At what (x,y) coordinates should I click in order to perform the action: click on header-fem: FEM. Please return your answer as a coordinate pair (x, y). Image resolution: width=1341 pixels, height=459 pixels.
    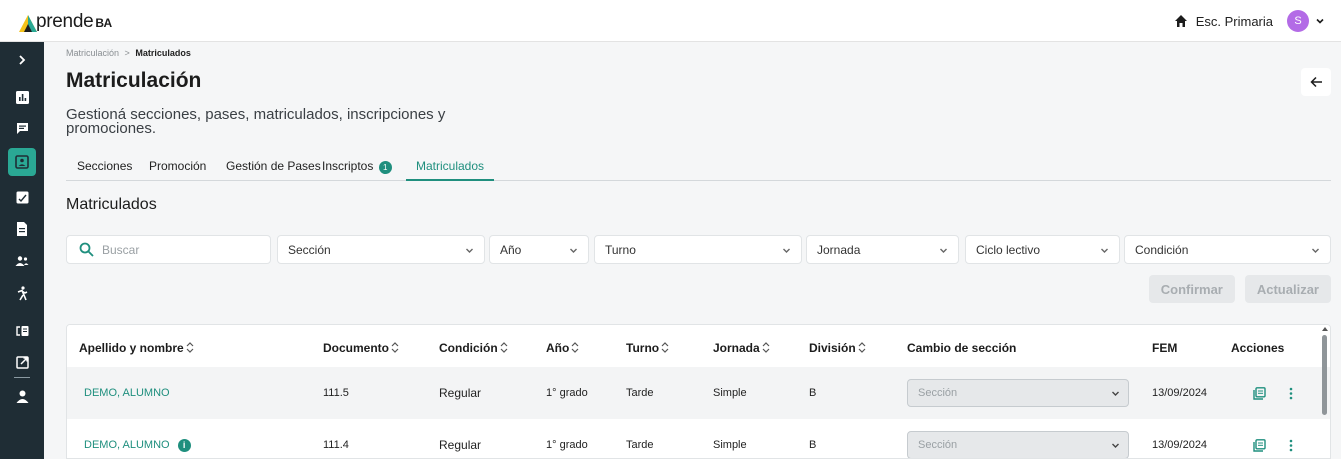
    Looking at the image, I should click on (1165, 348).